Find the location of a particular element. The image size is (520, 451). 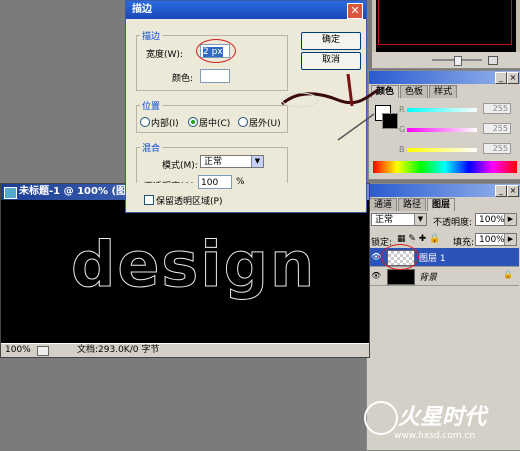

stroke-color-swatch is located at coordinates (215, 76).